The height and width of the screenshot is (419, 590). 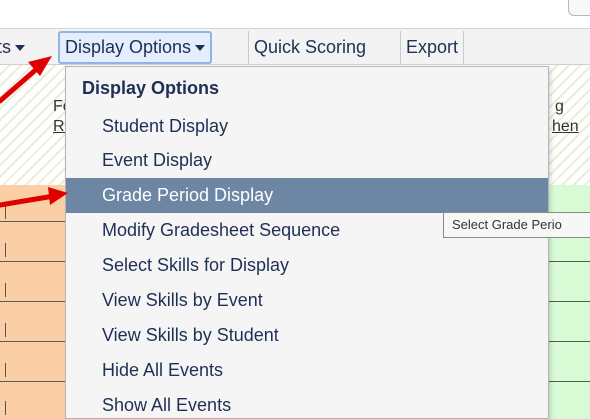 I want to click on menu-item-view-skills-by-student: View Skills by Student, so click(x=307, y=335).